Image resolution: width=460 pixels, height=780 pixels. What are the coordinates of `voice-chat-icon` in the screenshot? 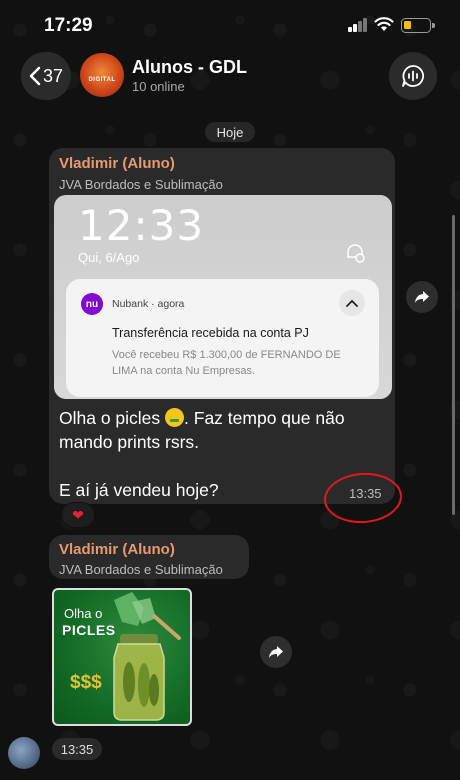 It's located at (413, 76).